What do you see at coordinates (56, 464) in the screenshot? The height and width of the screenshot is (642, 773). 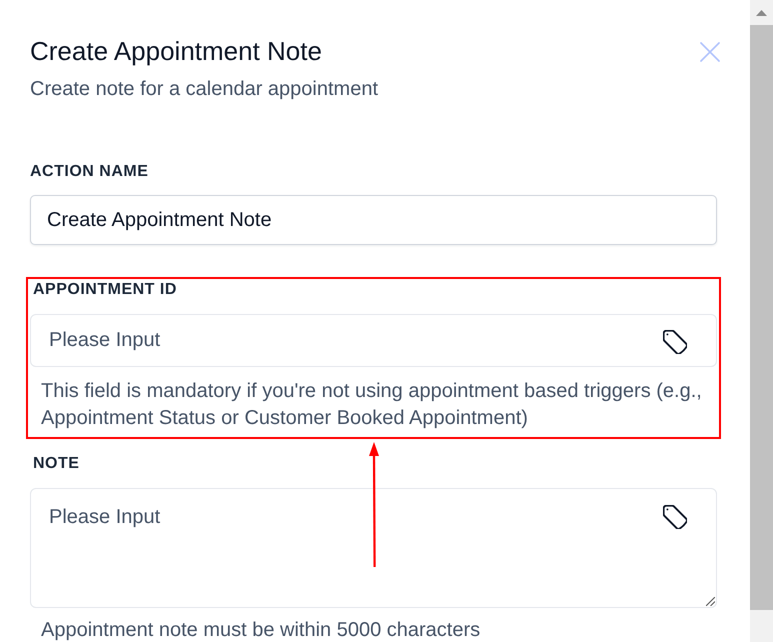 I see `field-label: NOTE` at bounding box center [56, 464].